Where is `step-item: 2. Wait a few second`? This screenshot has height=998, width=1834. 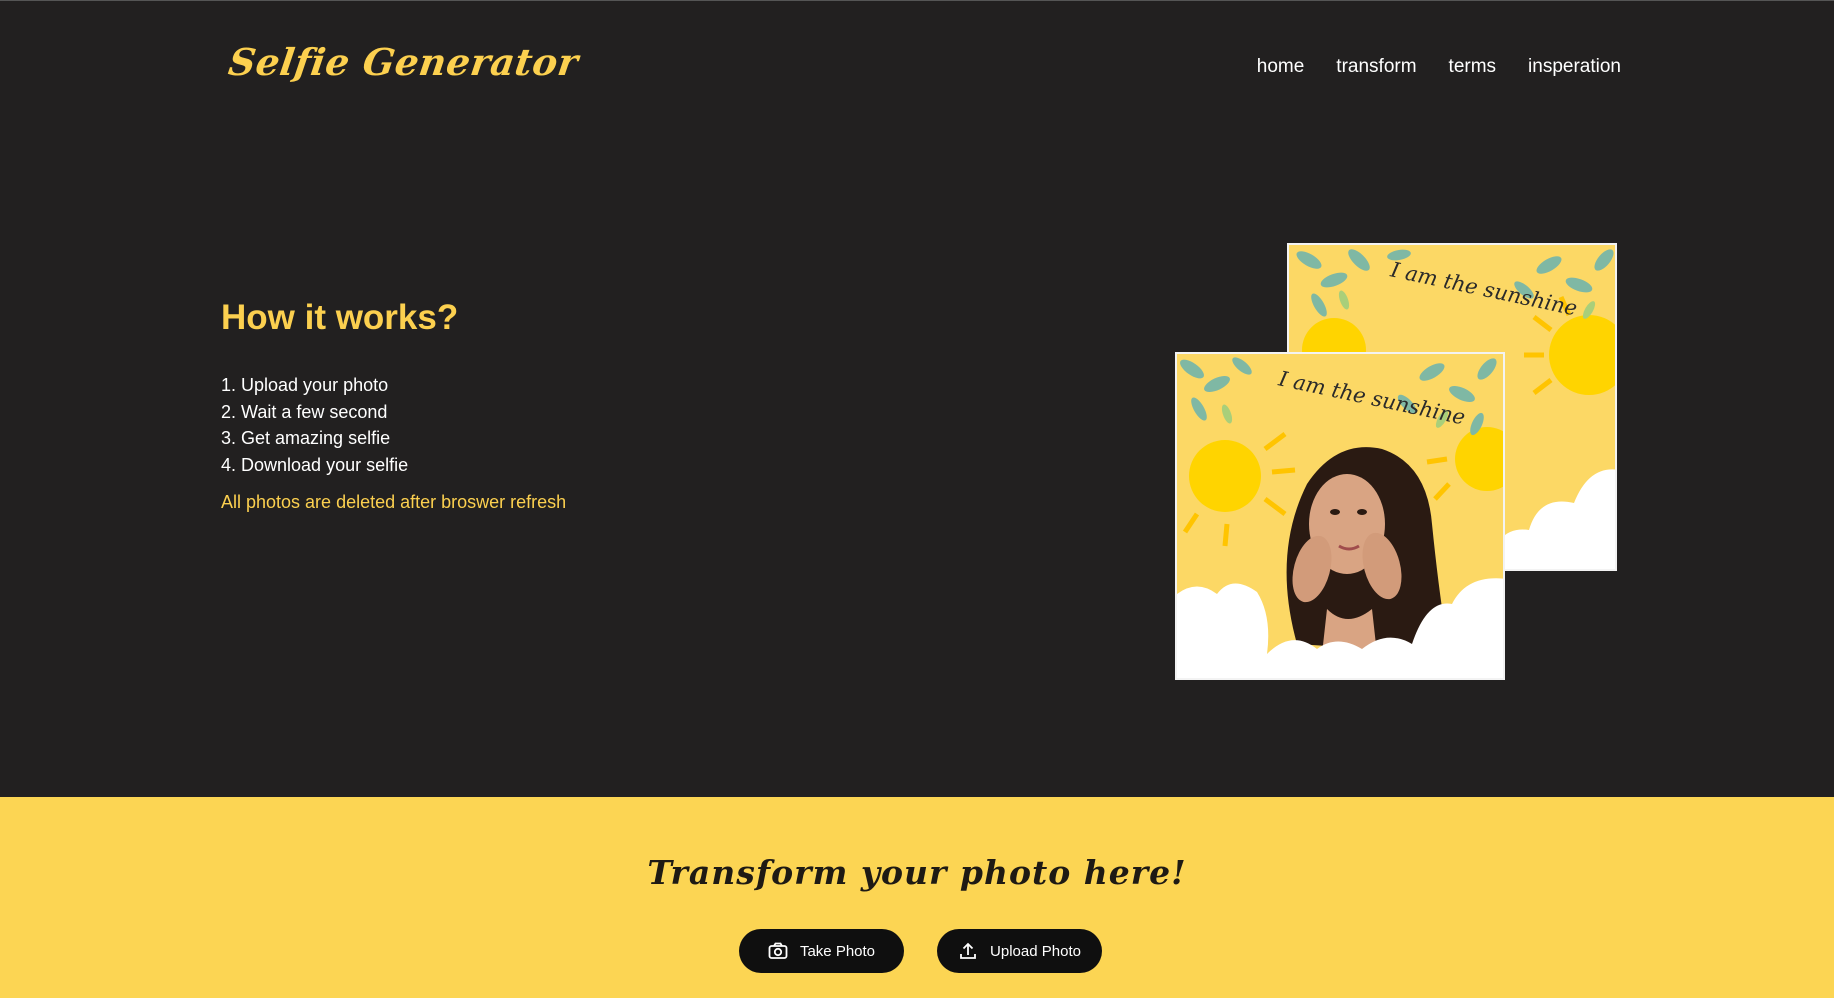
step-item: 2. Wait a few second is located at coordinates (304, 411).